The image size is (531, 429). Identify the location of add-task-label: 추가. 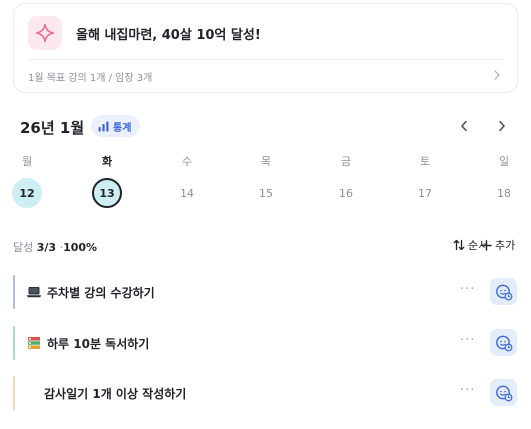
(505, 245).